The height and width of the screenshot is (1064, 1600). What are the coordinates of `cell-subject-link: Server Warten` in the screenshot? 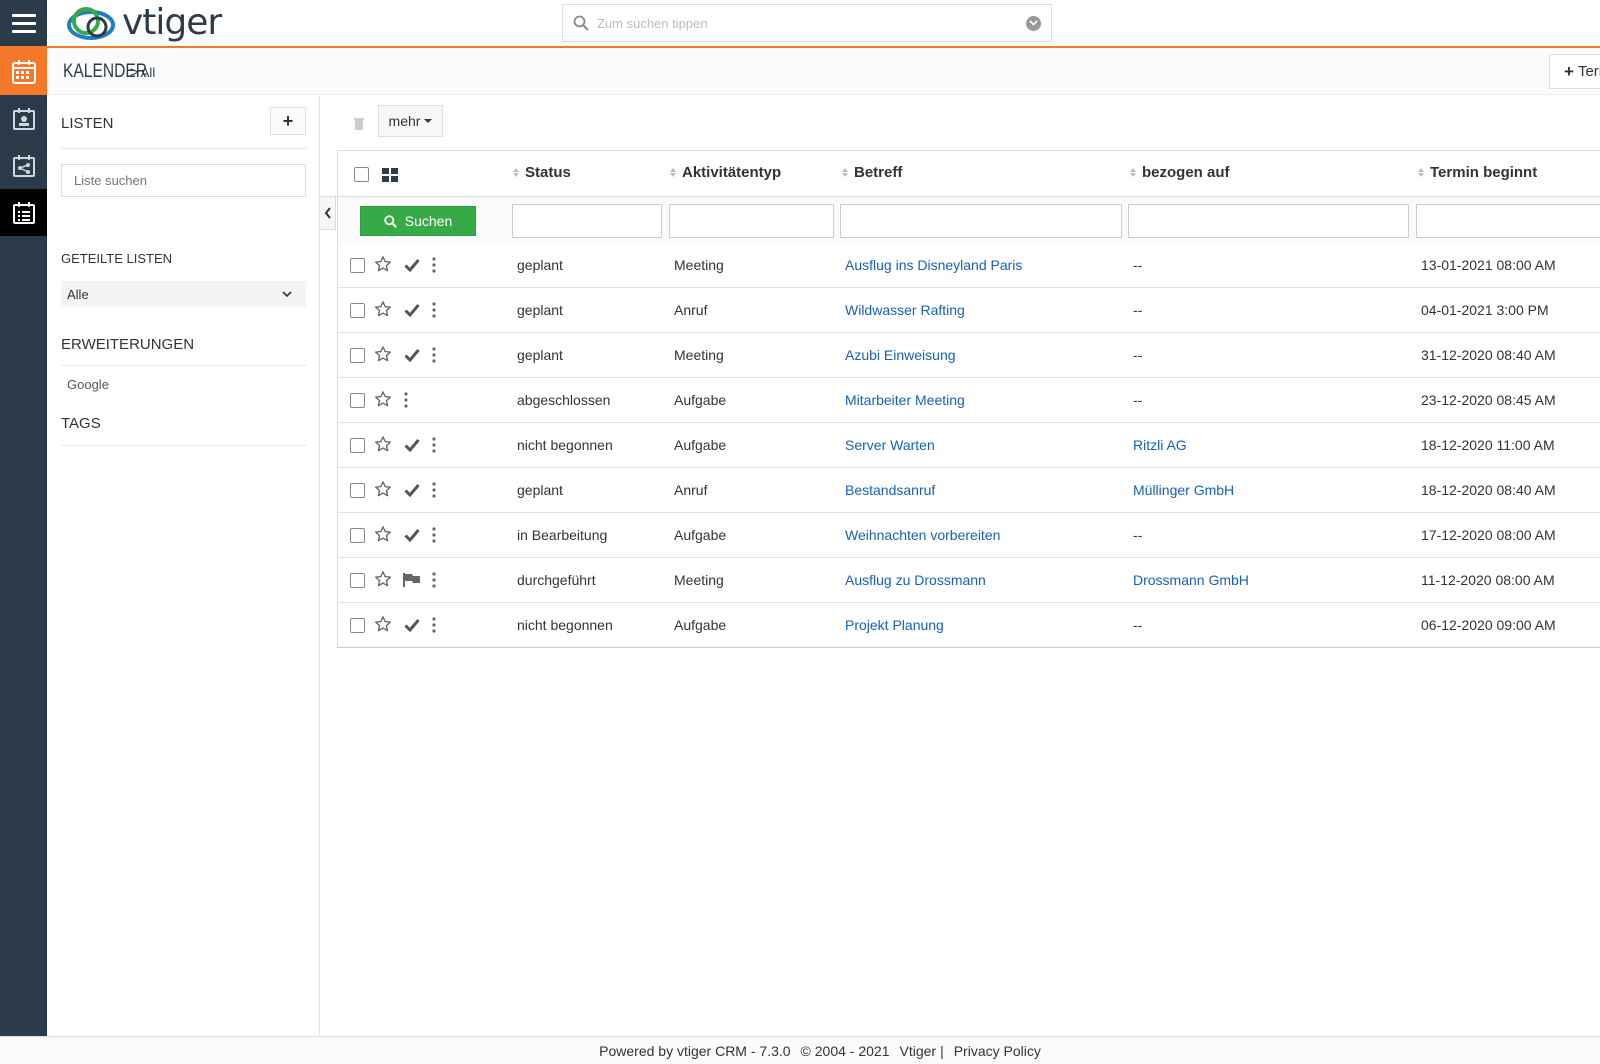 It's located at (890, 445).